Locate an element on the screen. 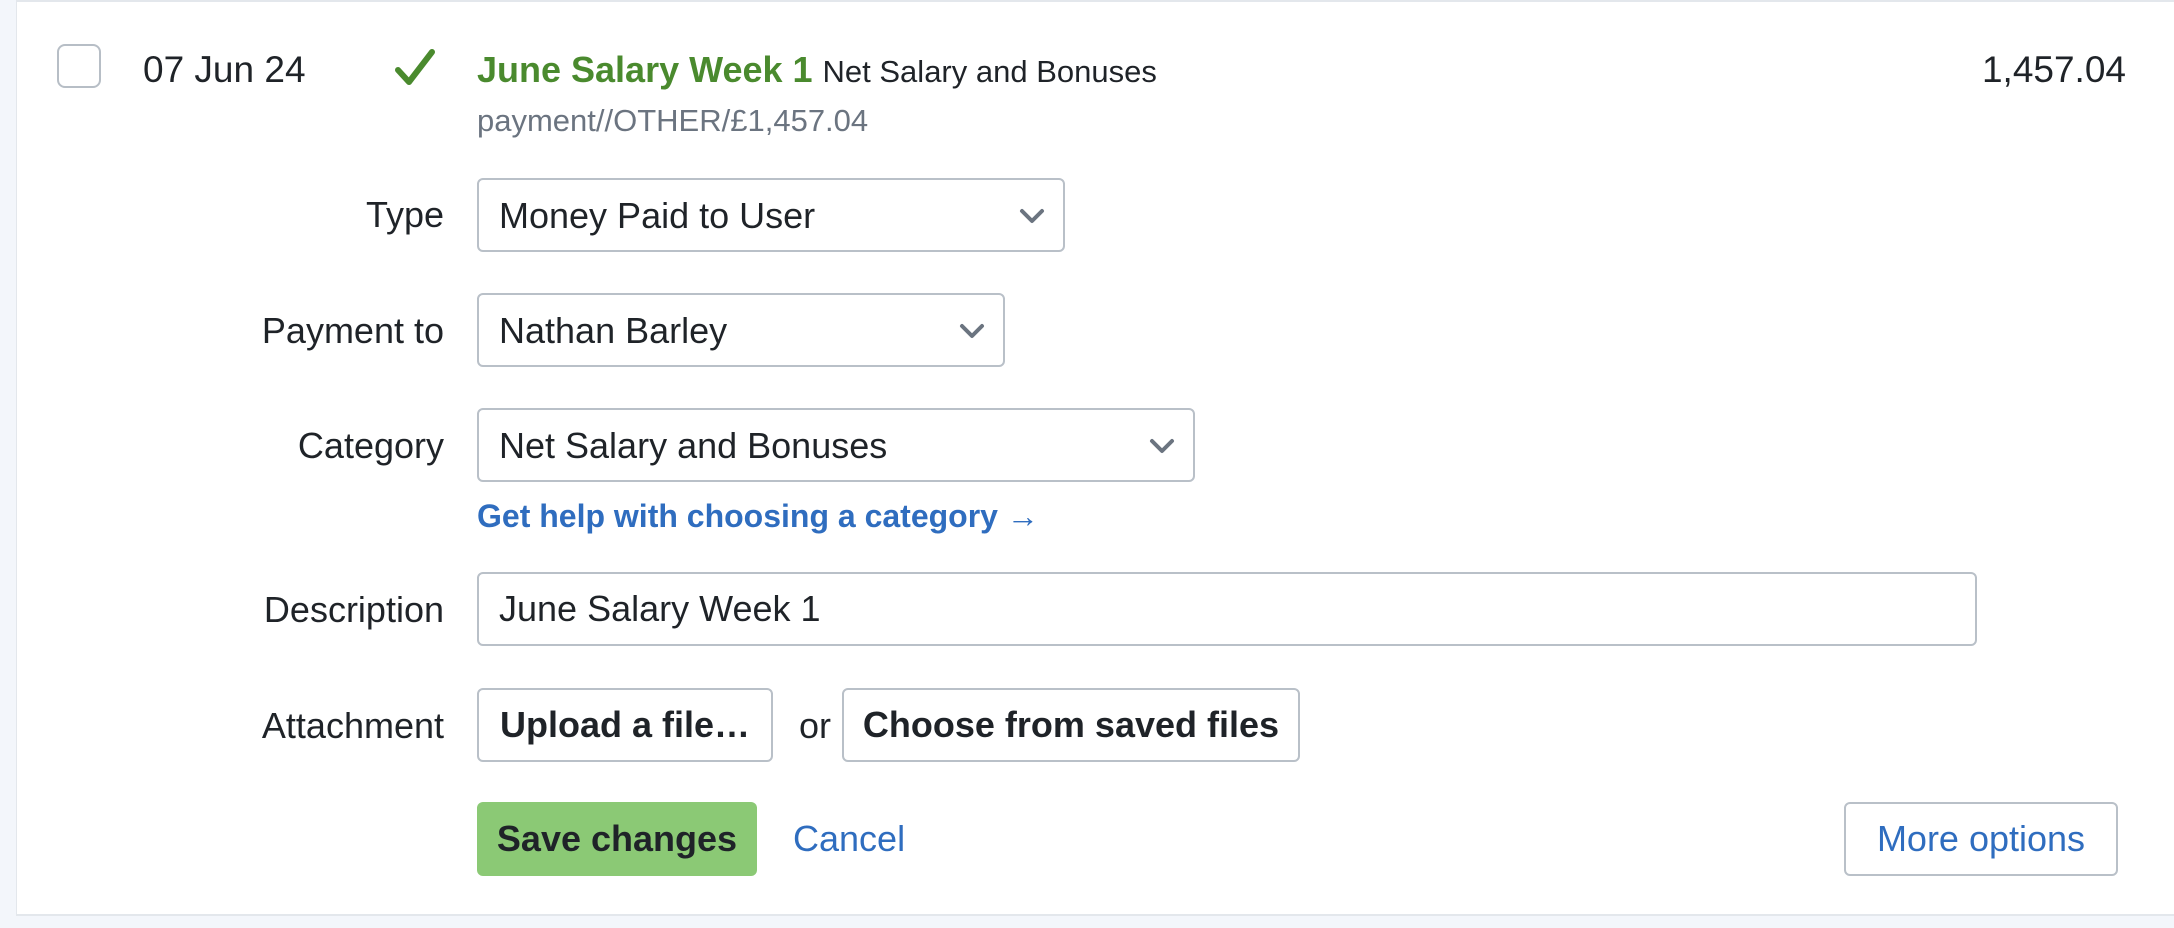  description-input is located at coordinates (1227, 609).